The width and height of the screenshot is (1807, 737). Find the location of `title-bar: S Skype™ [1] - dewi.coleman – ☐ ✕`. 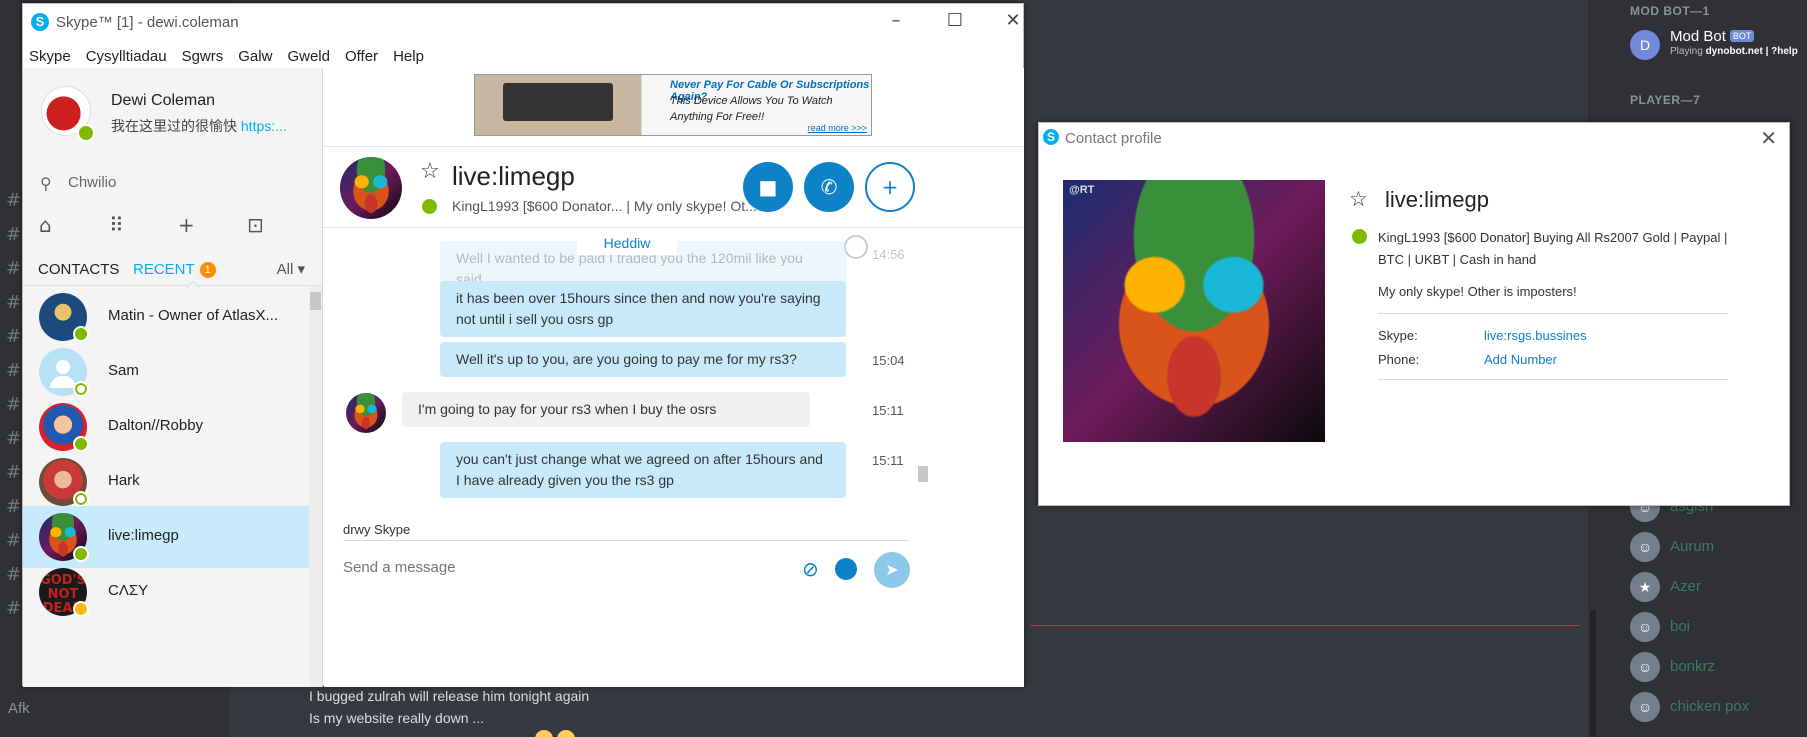

title-bar: S Skype™ [1] - dewi.coleman – ☐ ✕ is located at coordinates (523, 22).